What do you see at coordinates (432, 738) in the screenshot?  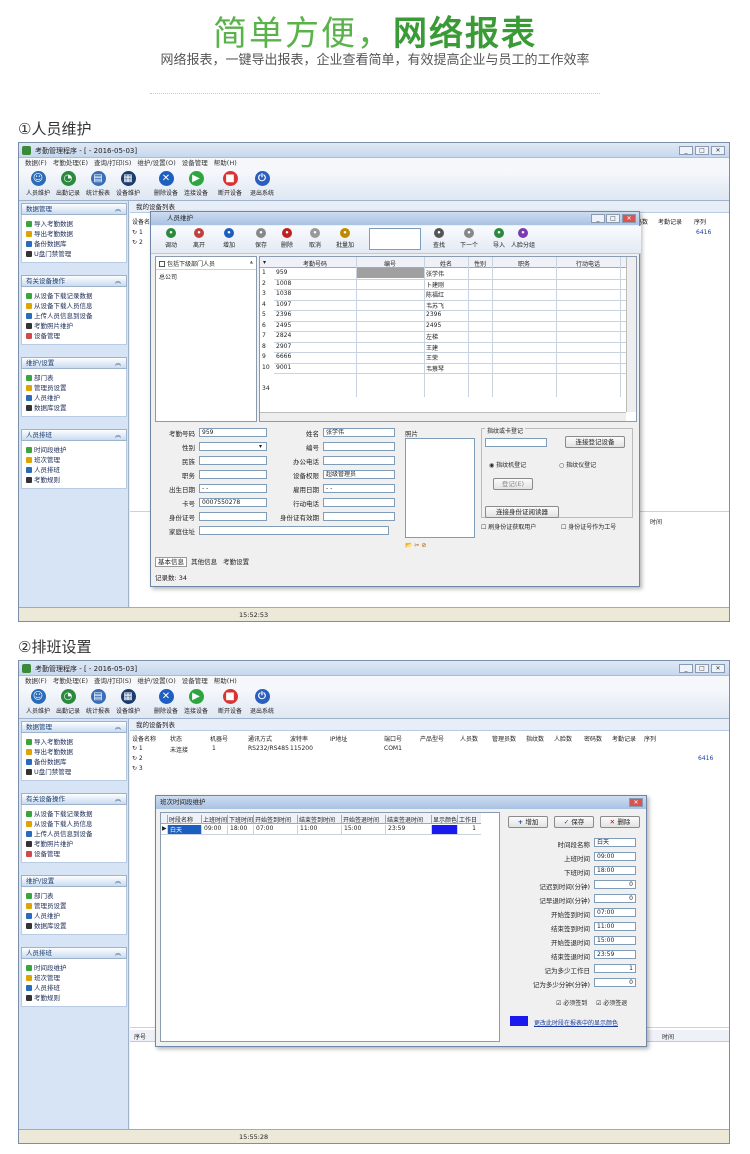 I see `device-column-header: 产品型号` at bounding box center [432, 738].